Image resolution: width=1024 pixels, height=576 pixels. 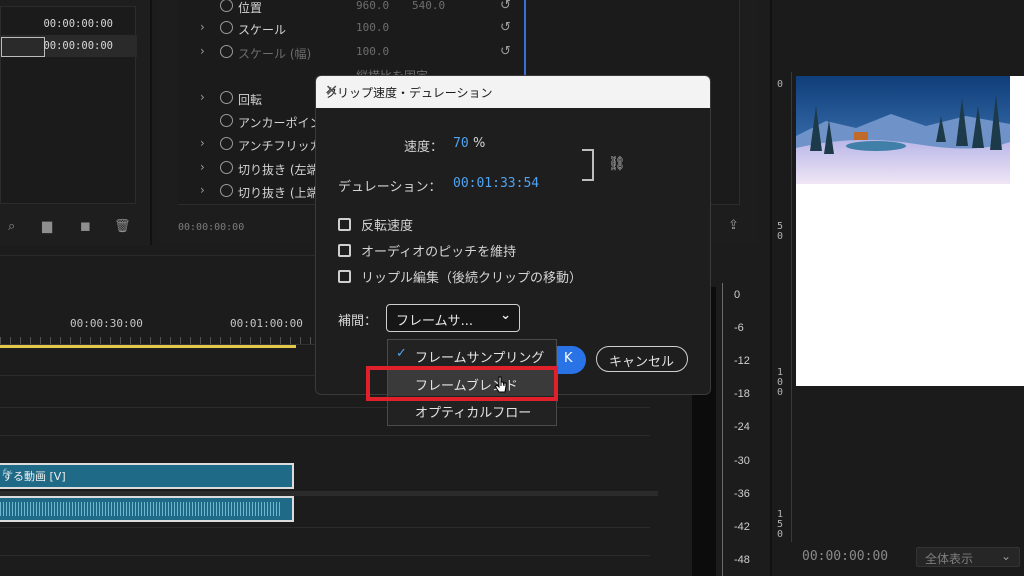 I want to click on meter-label: -6, so click(x=739, y=328).